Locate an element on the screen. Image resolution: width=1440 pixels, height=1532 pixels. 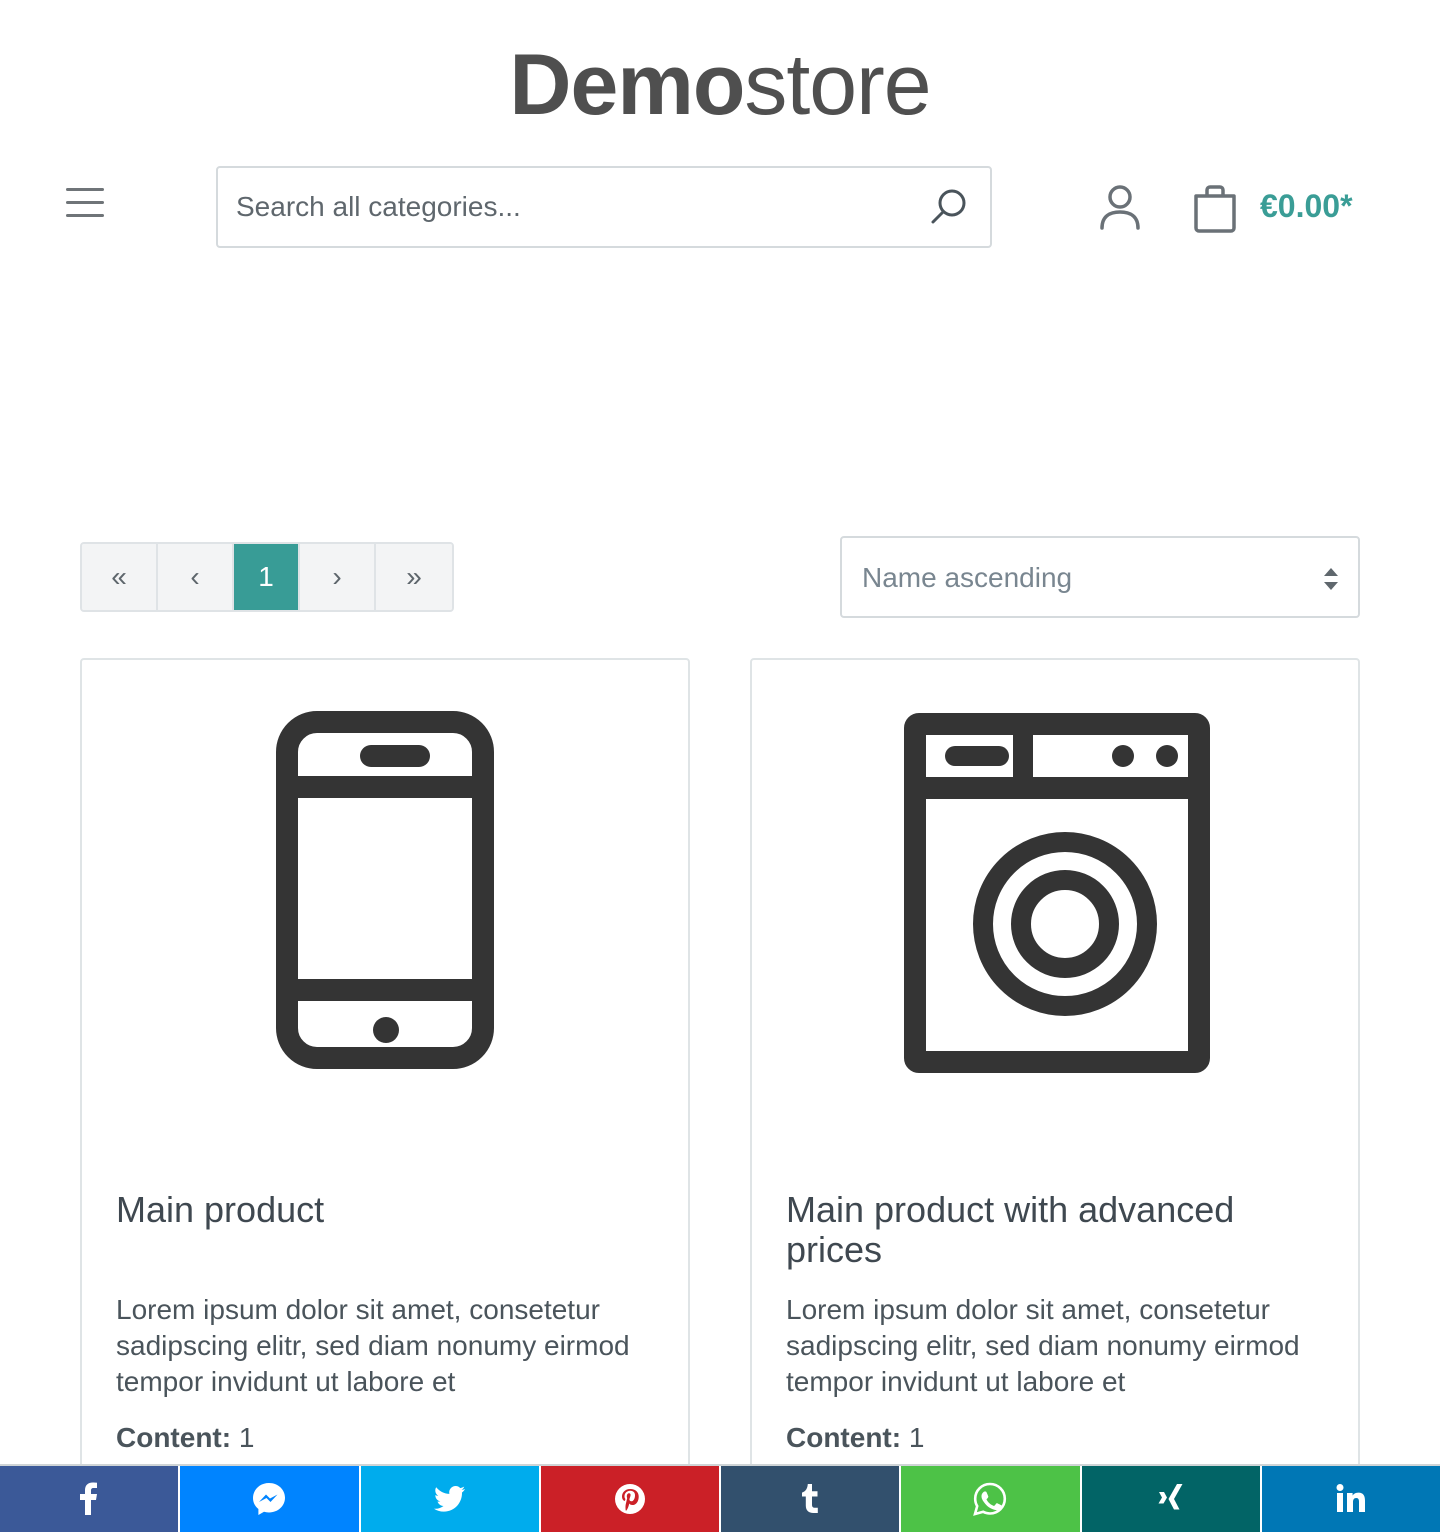
cart-button: €0.00* is located at coordinates (1285, 208).